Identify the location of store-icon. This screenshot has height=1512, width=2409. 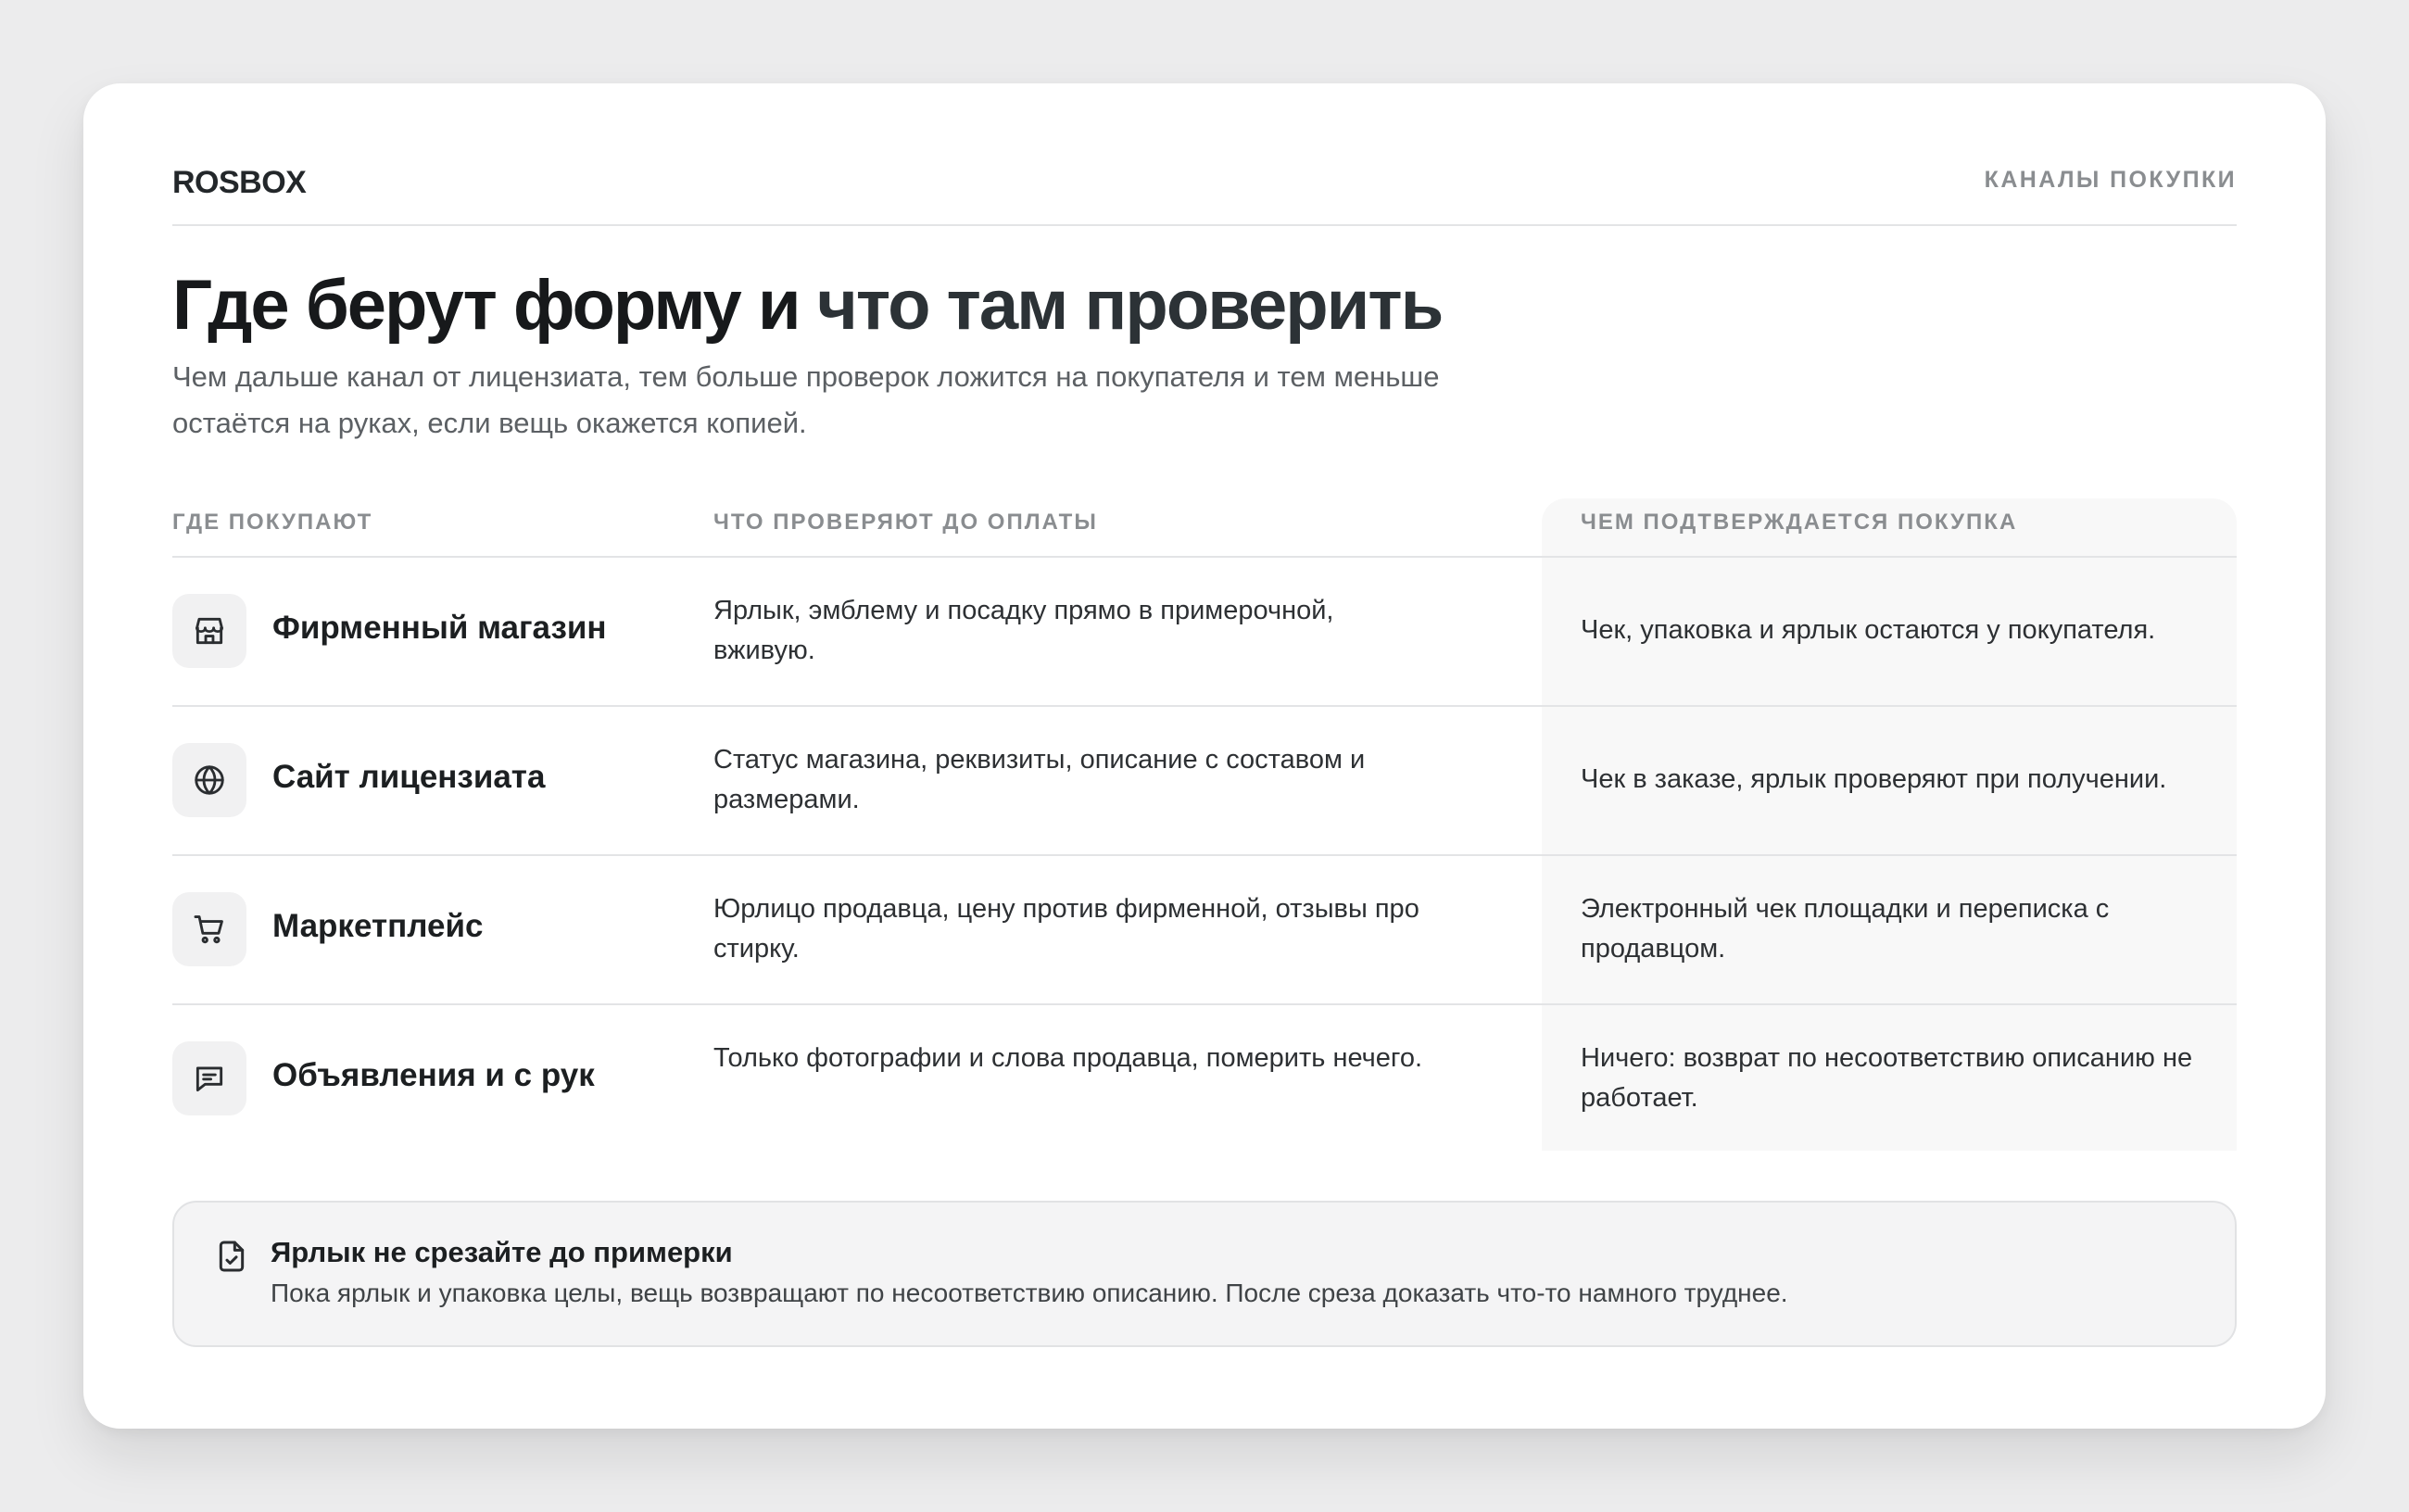
(209, 631).